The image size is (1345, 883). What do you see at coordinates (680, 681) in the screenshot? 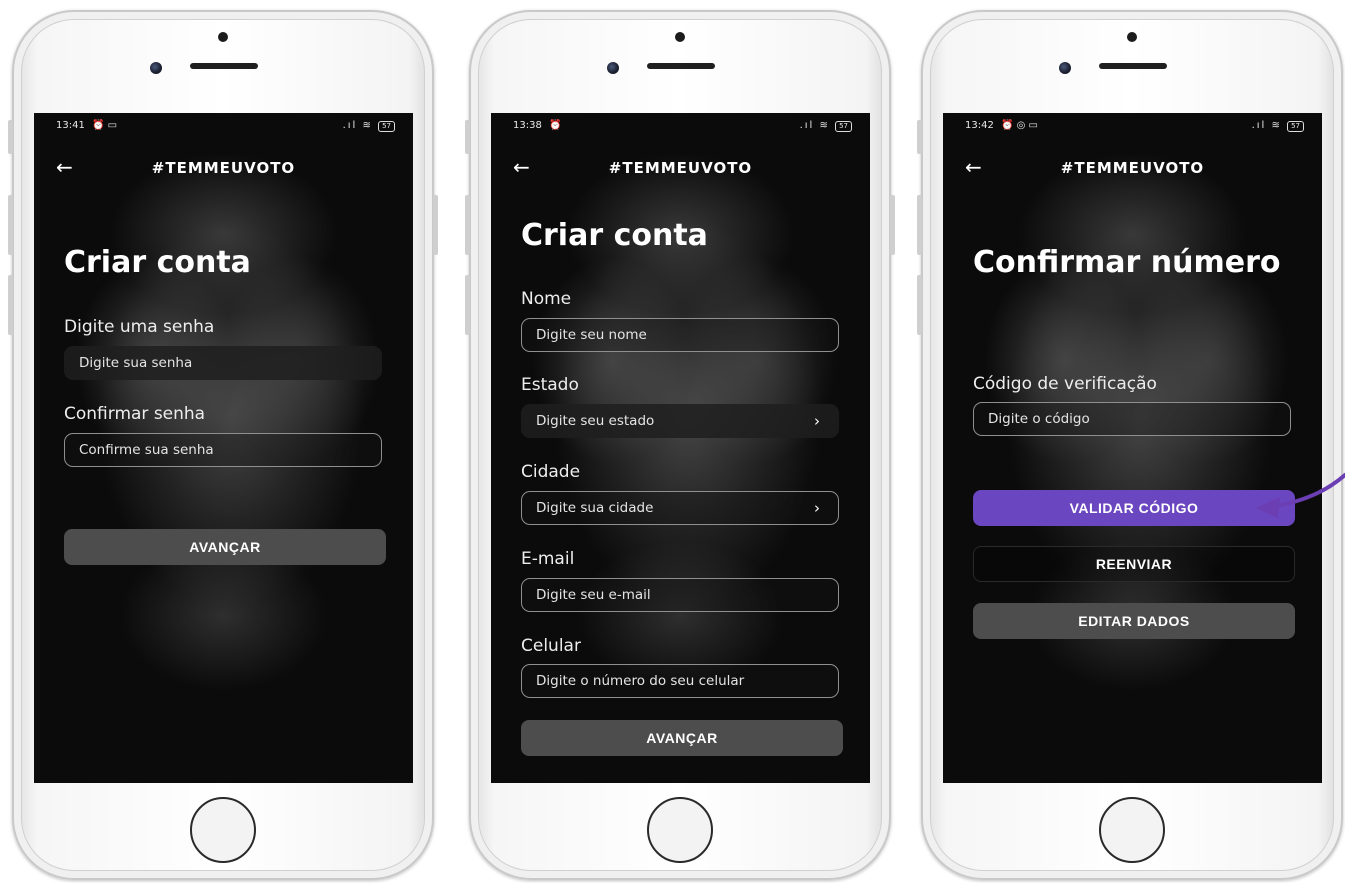
I see `phone-input: Digite o número do seu celular` at bounding box center [680, 681].